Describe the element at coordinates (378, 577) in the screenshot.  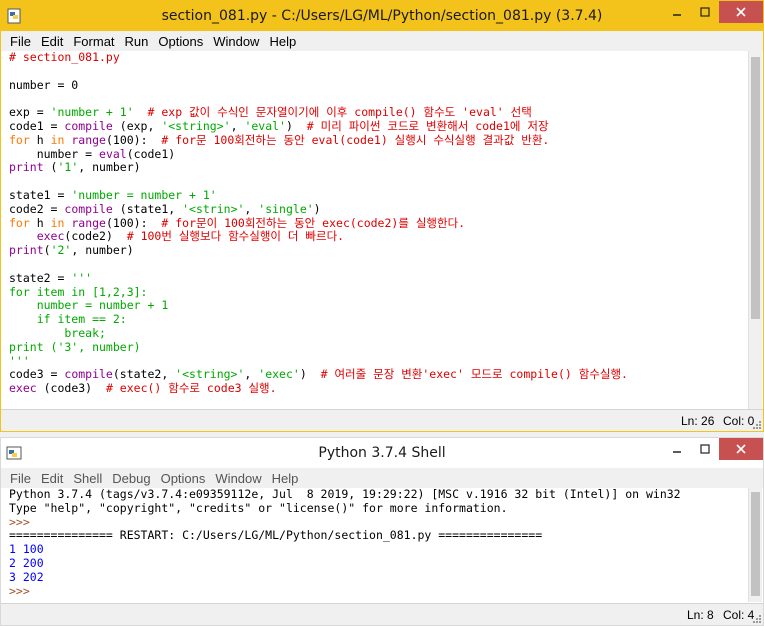
I see `code-line: 3 202` at that location.